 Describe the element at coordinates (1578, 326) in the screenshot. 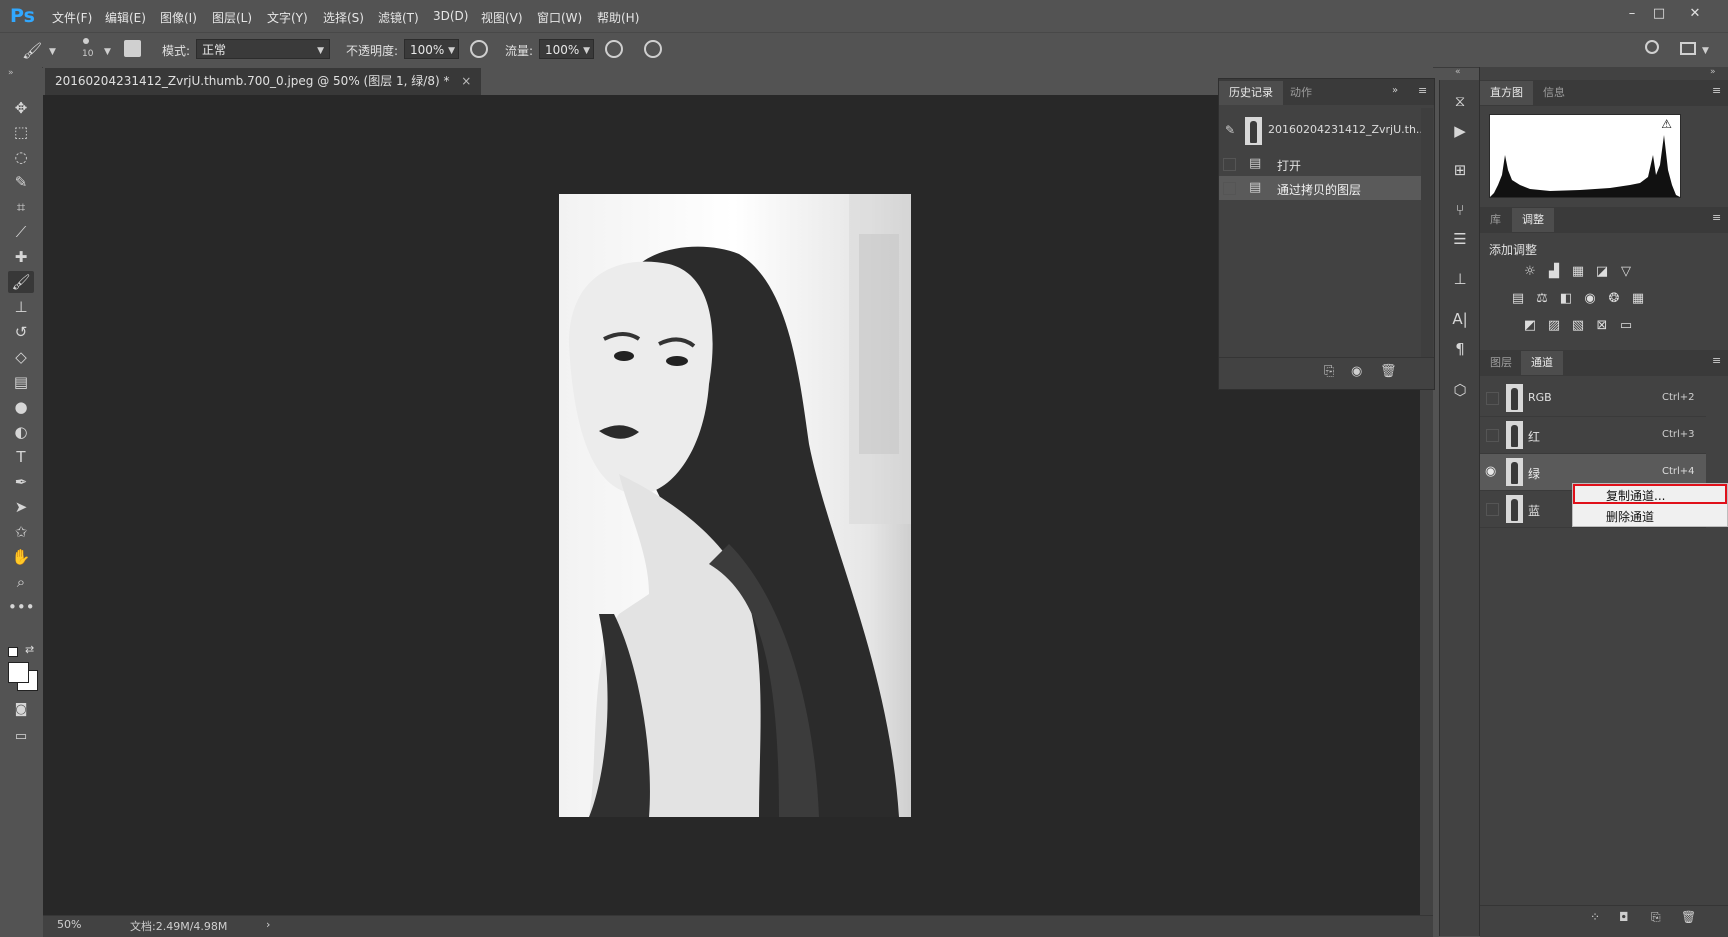

I see `threshold-icon: ▧` at that location.